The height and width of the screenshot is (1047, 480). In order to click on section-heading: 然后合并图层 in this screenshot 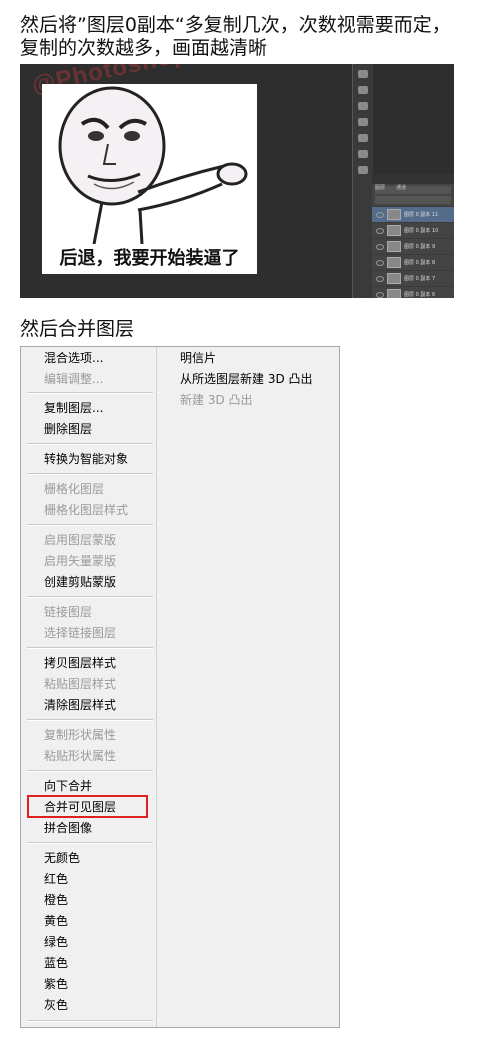, I will do `click(77, 329)`.